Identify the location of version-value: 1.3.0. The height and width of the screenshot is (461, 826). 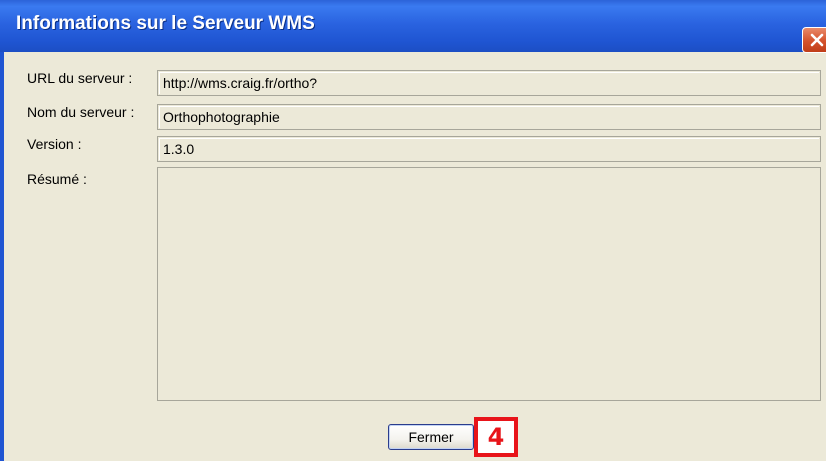
(179, 149).